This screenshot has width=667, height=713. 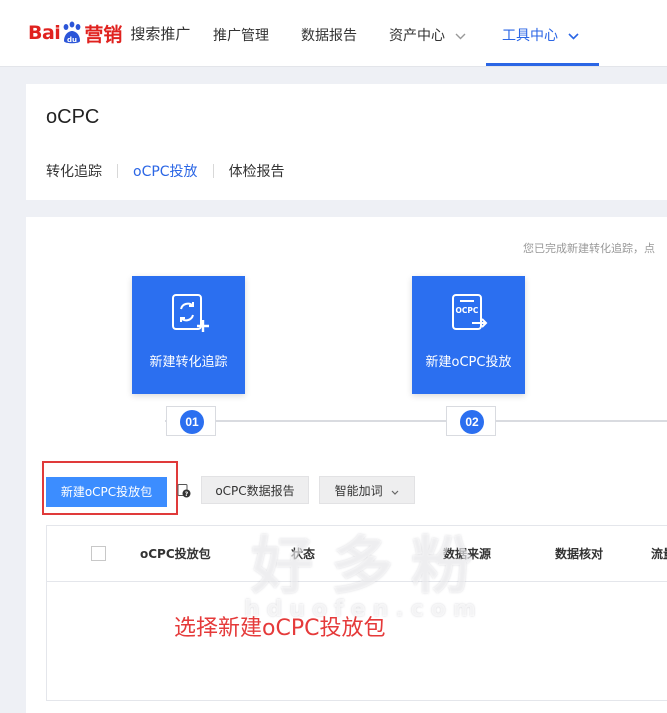 I want to click on page-title: oCPC, so click(x=73, y=117).